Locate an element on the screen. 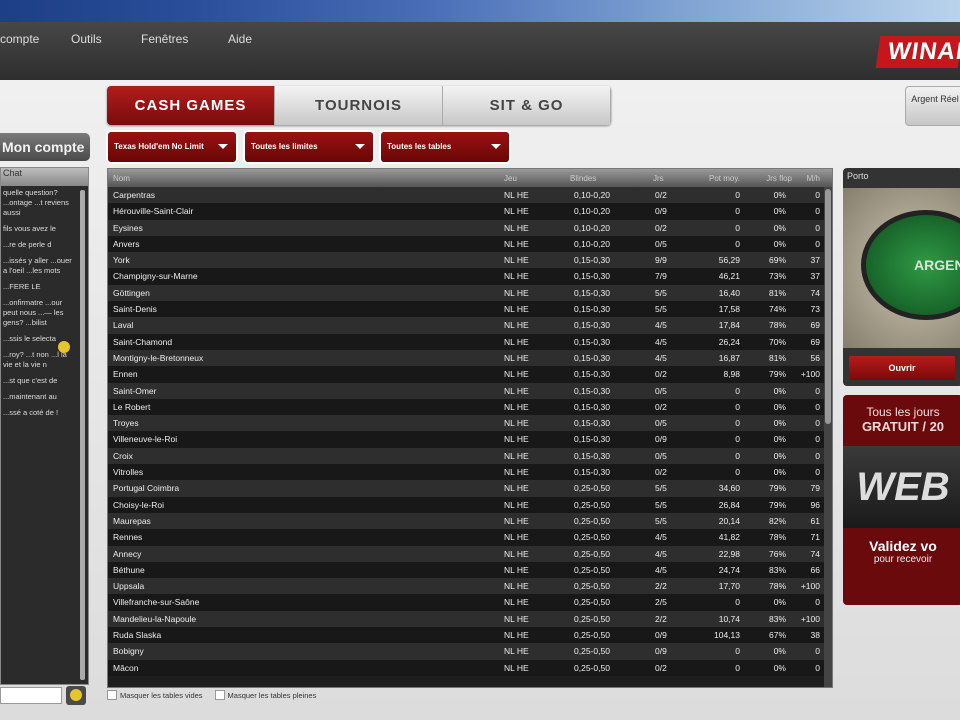  table-row: Saint-Denis NL HE 0,15-0,30 5/5 17,58 74% 73 is located at coordinates (470, 309).